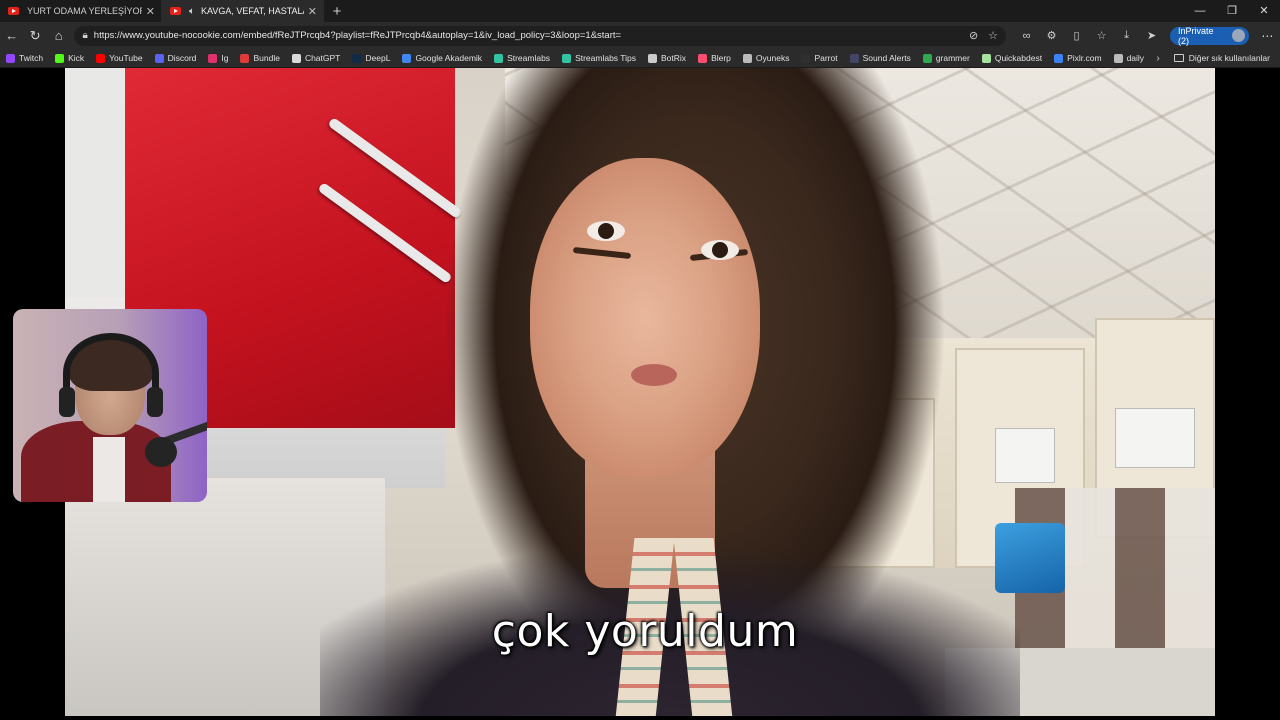 The image size is (1280, 720). I want to click on other-favorites-label: Diğer sık kullanılanlar, so click(1229, 58).